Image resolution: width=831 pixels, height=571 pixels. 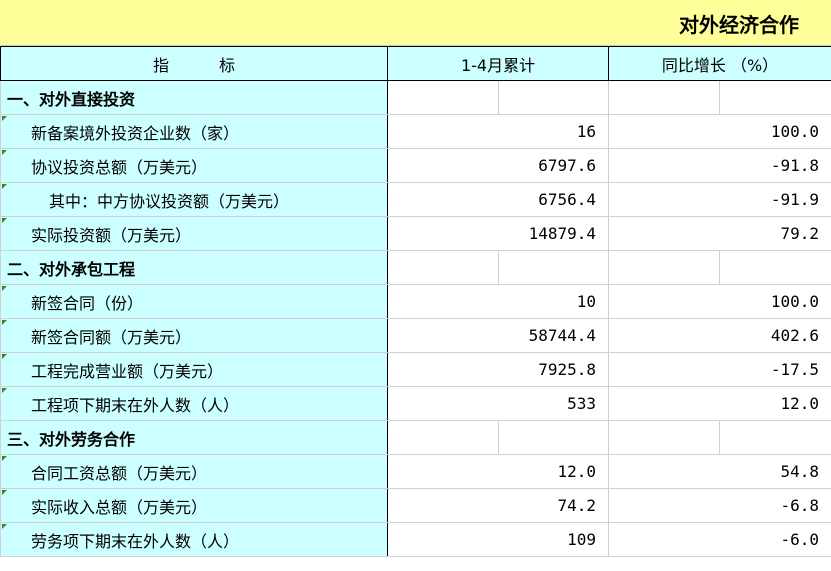 What do you see at coordinates (498, 233) in the screenshot?
I see `row-value: 14879.4` at bounding box center [498, 233].